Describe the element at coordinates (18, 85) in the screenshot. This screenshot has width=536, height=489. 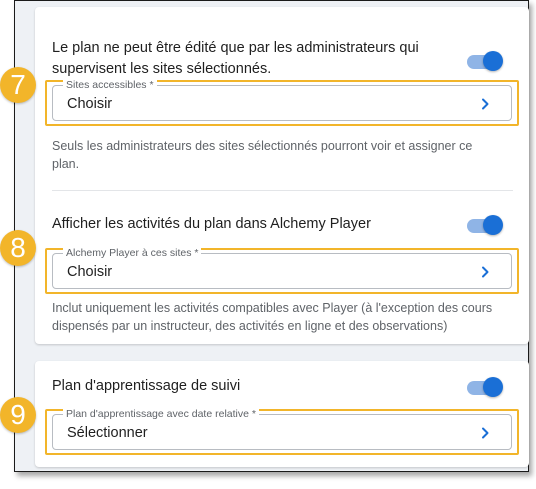
I see `callout-badge-7: 7` at that location.